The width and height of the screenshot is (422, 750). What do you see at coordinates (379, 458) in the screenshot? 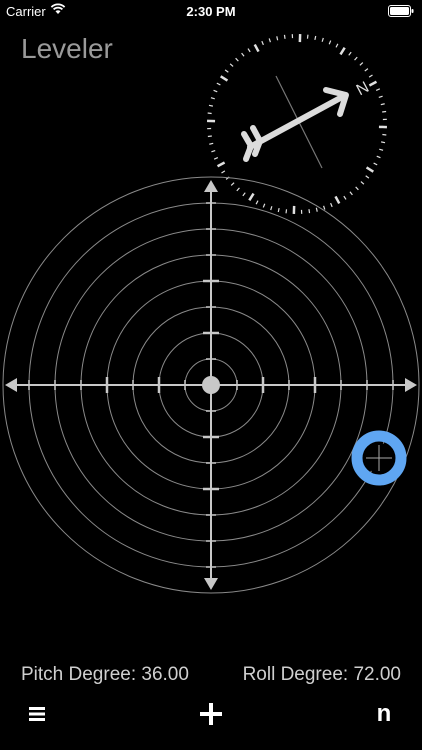
I see `bubble` at bounding box center [379, 458].